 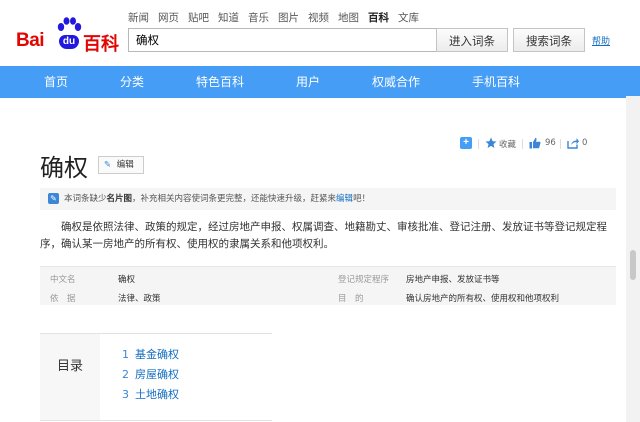 I want to click on scrollbar-thumb, so click(x=633, y=265).